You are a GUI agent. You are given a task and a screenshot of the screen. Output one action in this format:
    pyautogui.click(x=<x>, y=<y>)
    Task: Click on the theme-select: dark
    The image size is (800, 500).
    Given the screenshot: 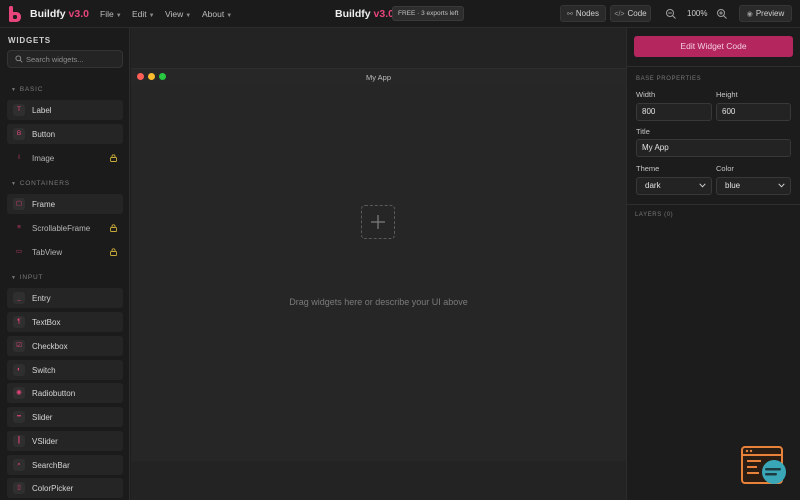 What is the action you would take?
    pyautogui.click(x=674, y=186)
    